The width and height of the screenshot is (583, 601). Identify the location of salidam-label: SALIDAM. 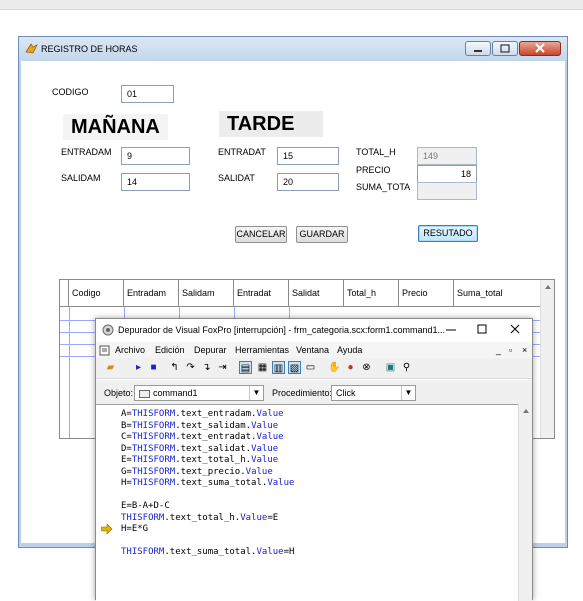
(81, 178).